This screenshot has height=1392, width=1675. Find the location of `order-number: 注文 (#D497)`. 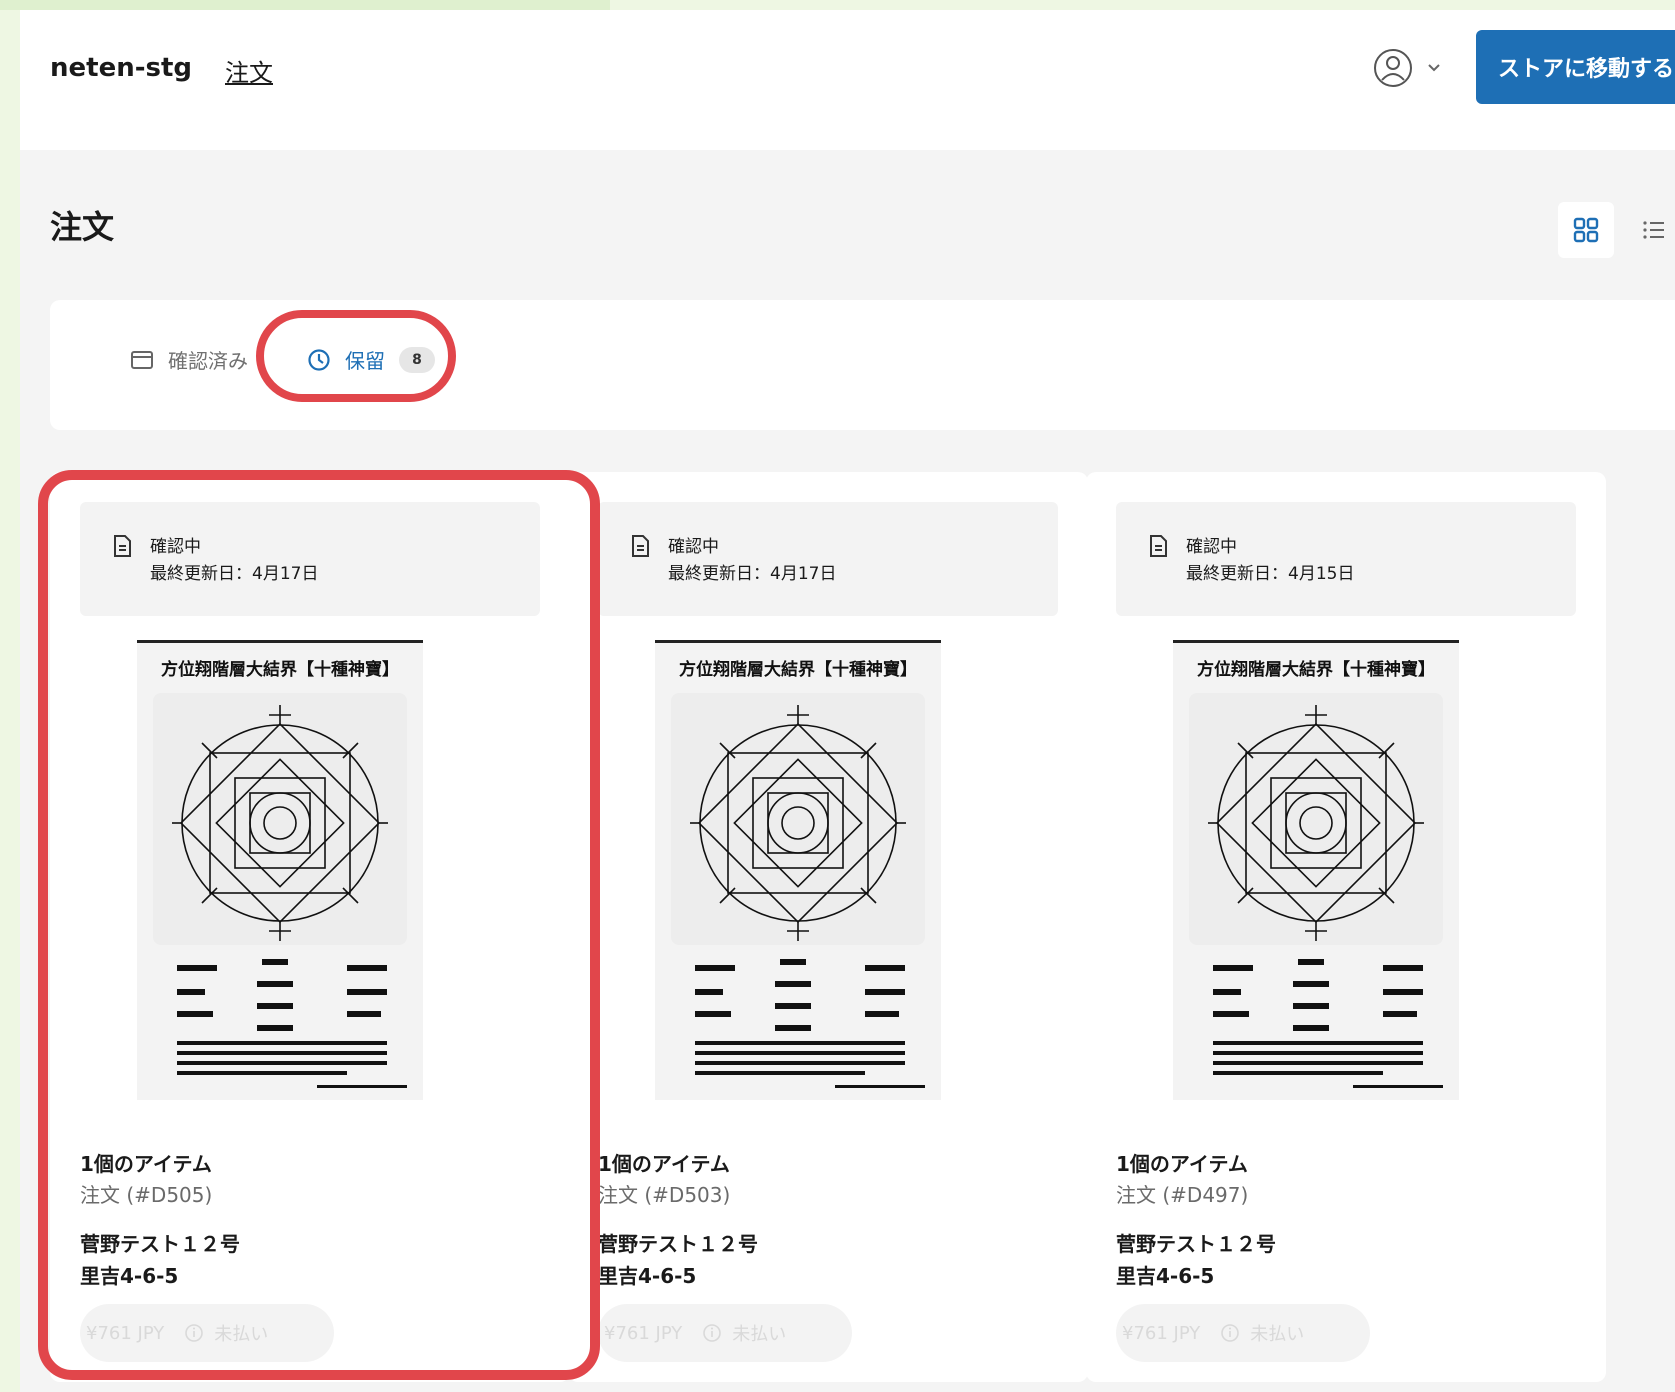

order-number: 注文 (#D497) is located at coordinates (1182, 1195).